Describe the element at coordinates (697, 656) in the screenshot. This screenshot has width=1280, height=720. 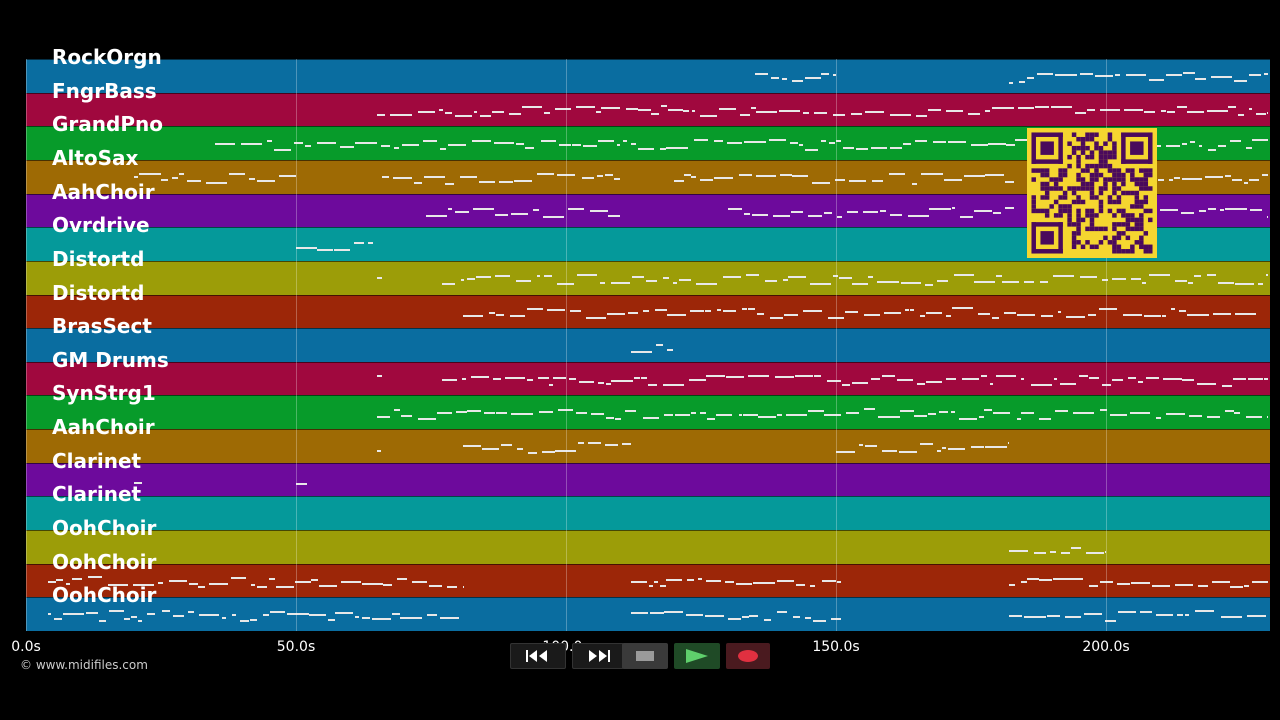
I see `play-button` at that location.